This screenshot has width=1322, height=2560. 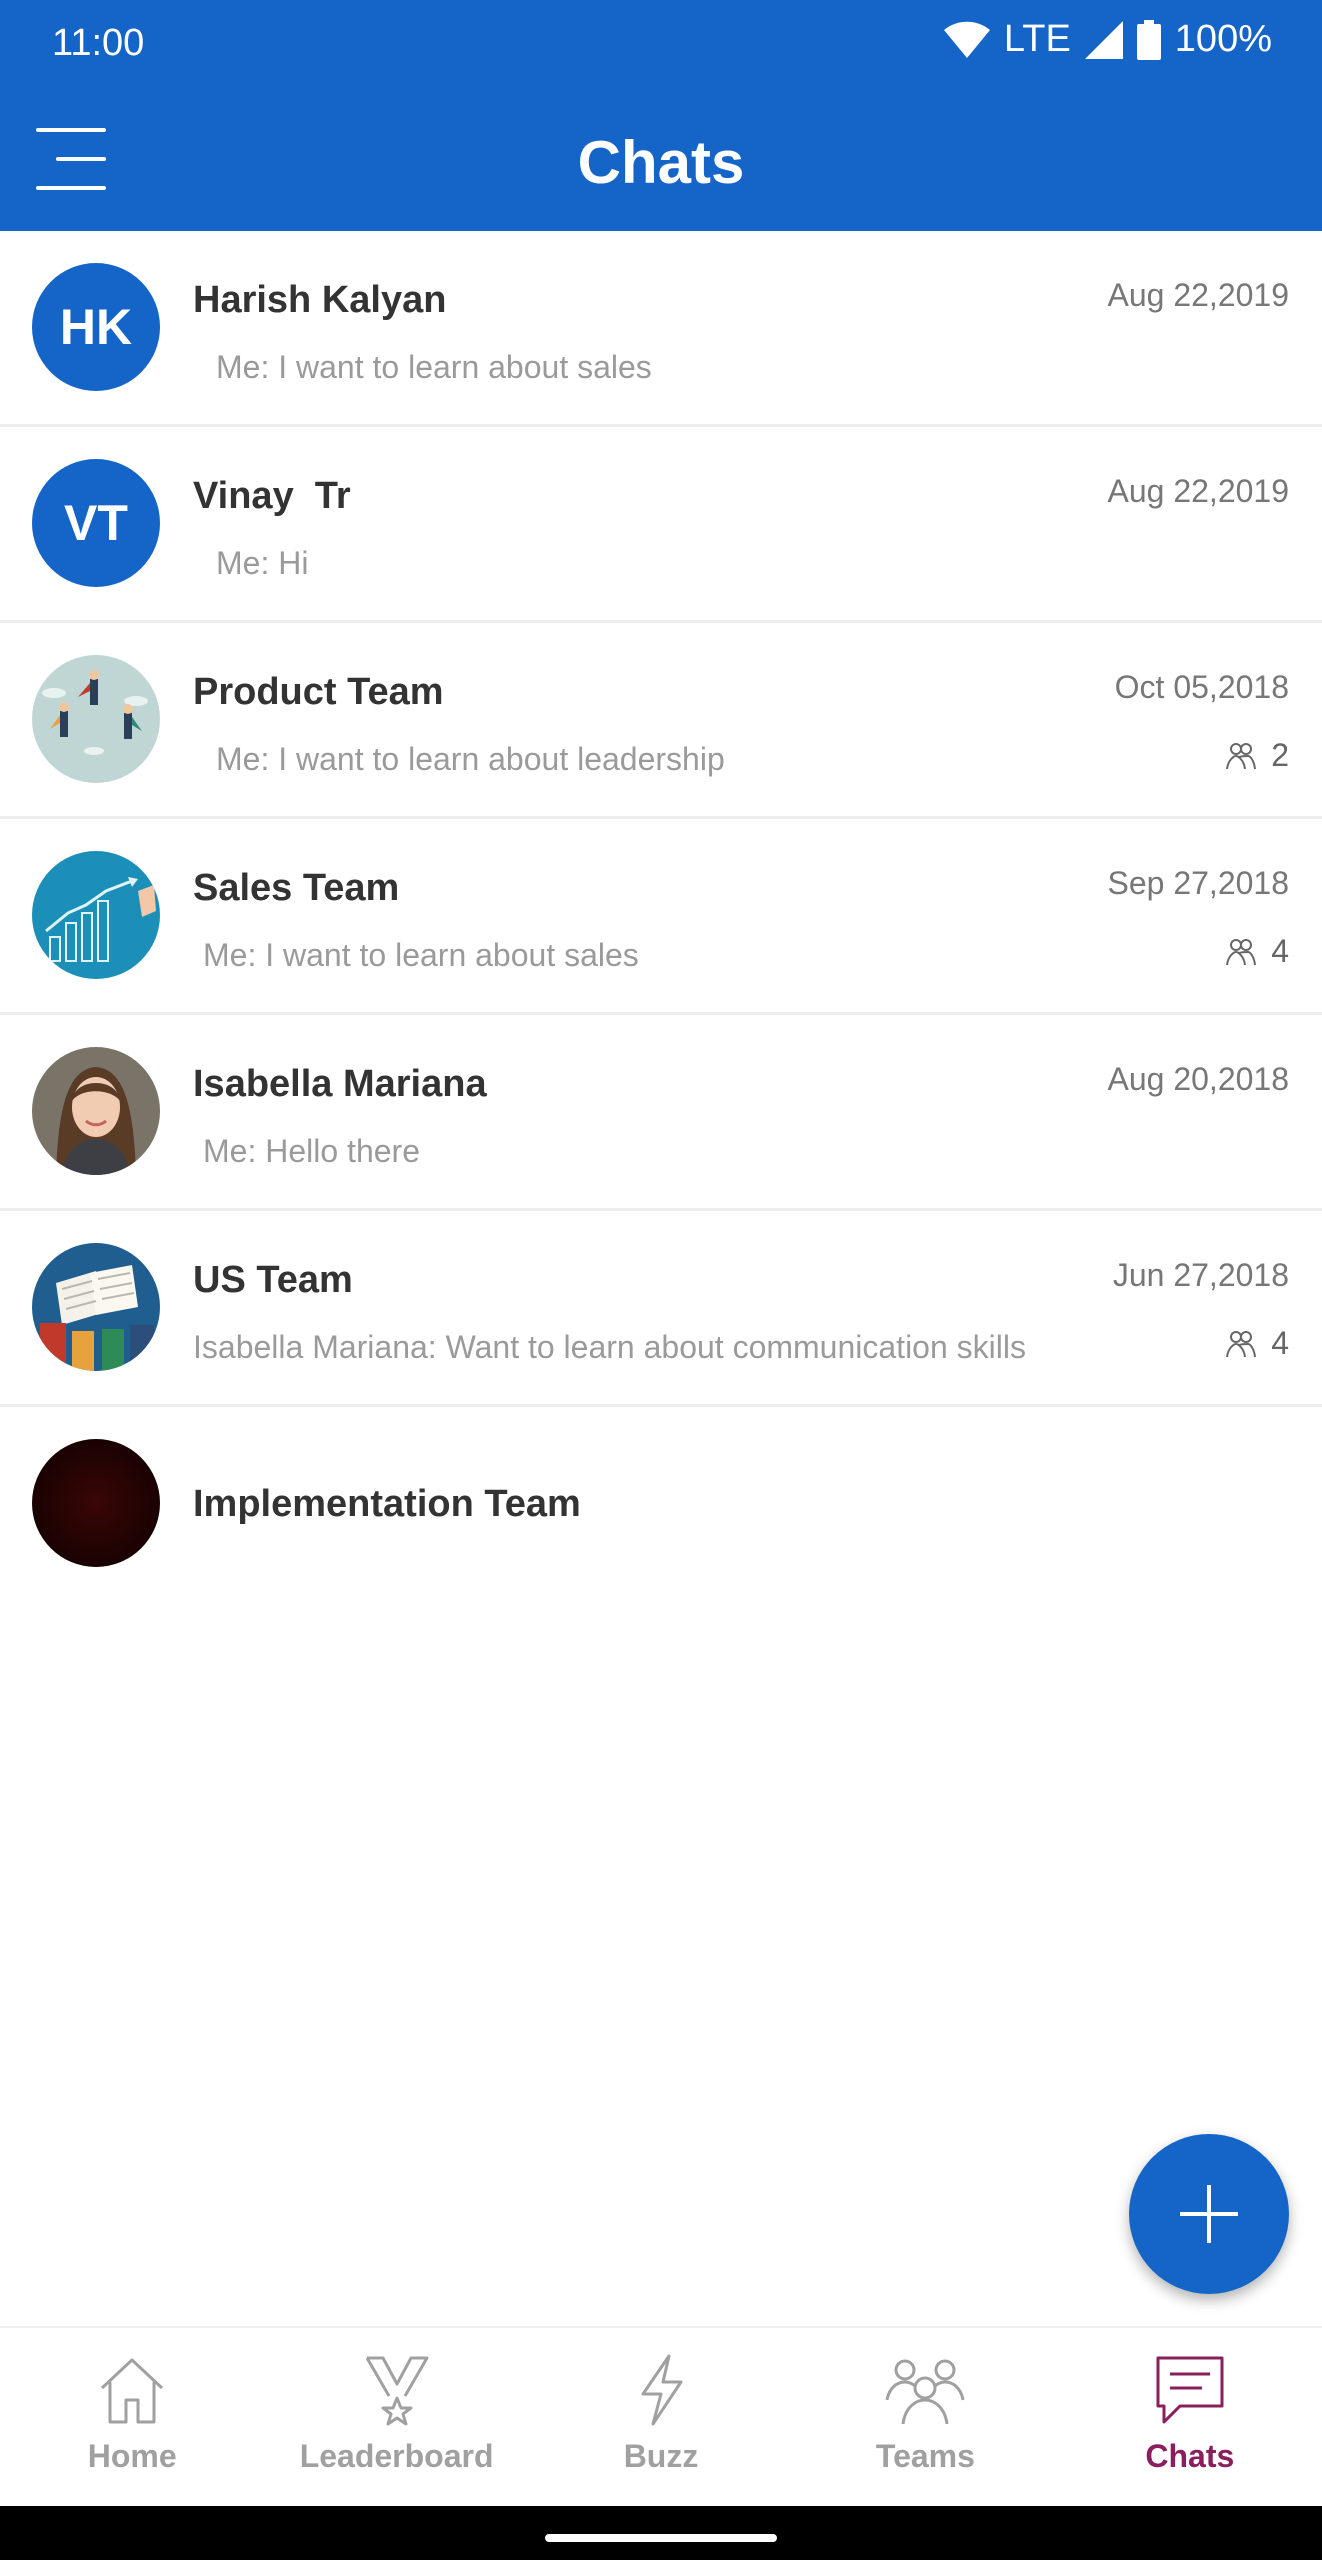 What do you see at coordinates (1280, 755) in the screenshot?
I see `member-count-value: 2` at bounding box center [1280, 755].